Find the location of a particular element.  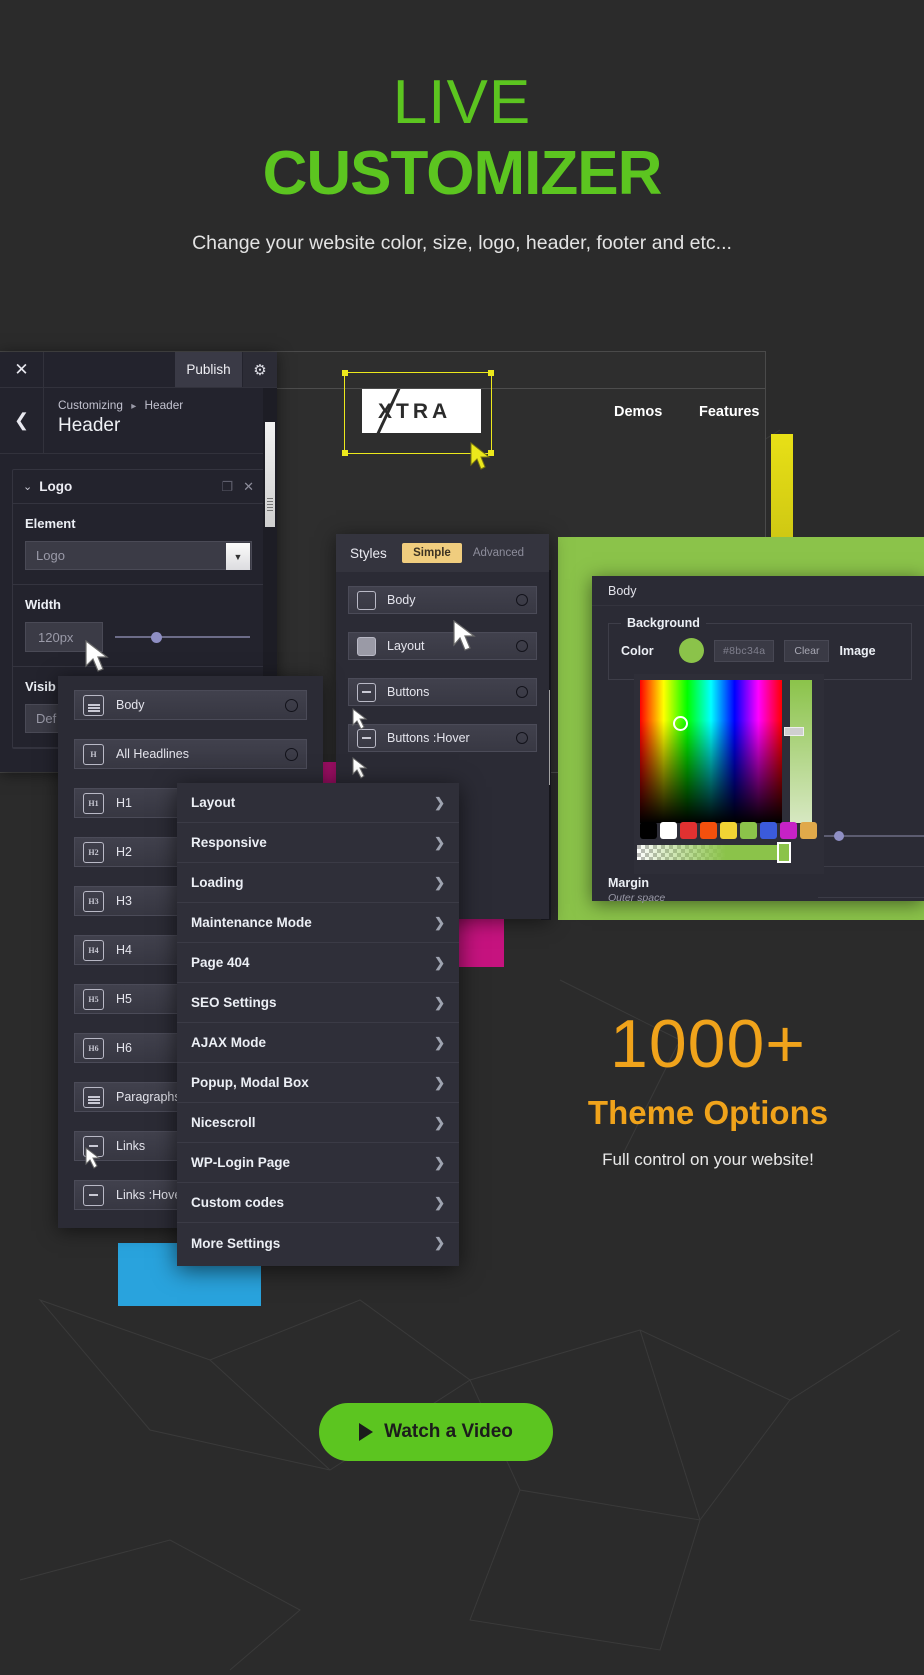

site-logo: XTRA is located at coordinates (421, 411).